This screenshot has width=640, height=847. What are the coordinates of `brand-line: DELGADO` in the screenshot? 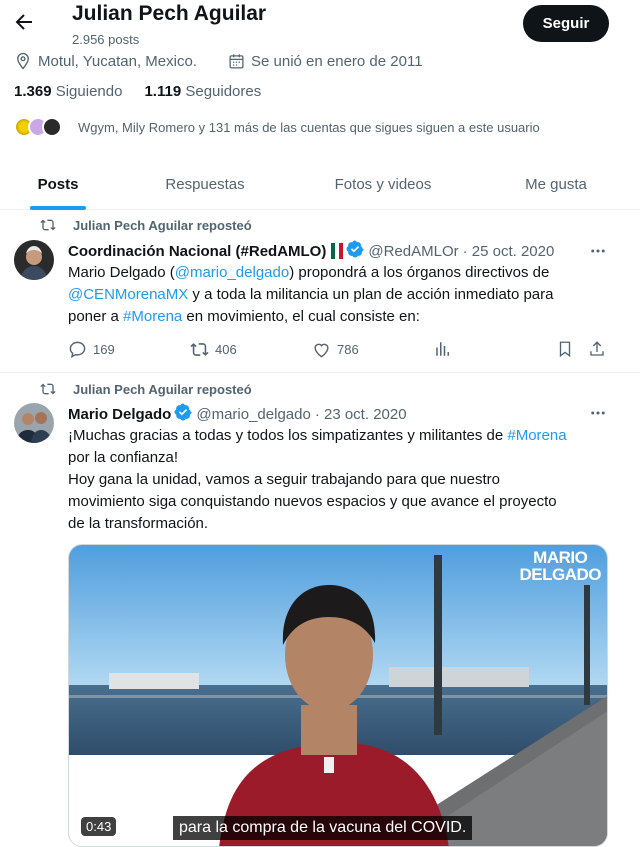 It's located at (560, 574).